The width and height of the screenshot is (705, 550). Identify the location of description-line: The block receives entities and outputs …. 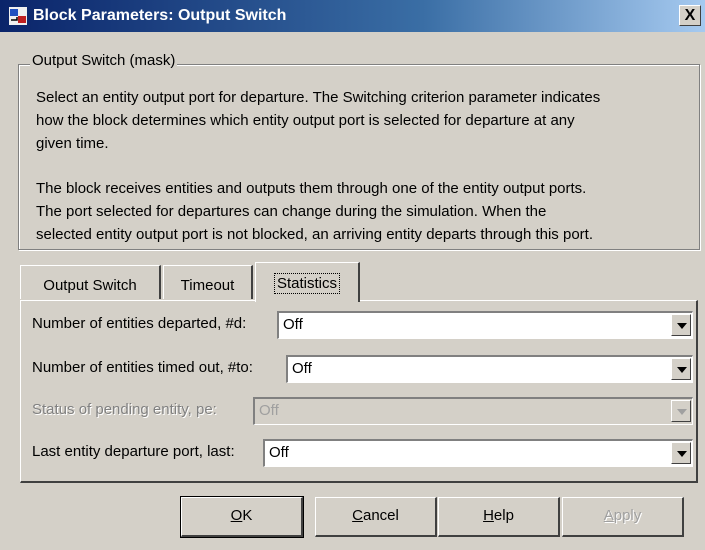
(311, 188).